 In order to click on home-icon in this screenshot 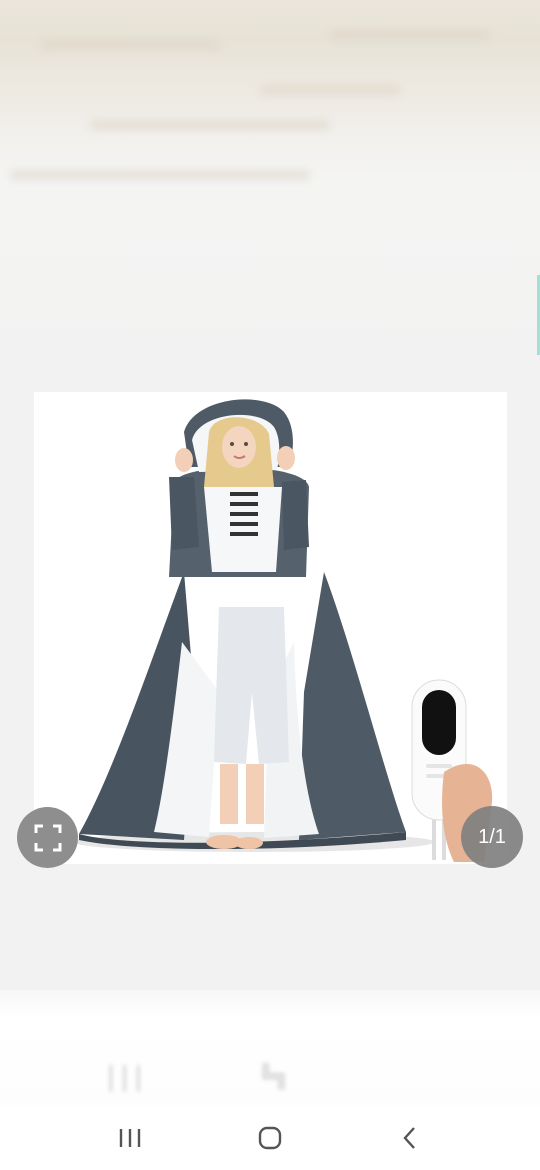, I will do `click(270, 1137)`.